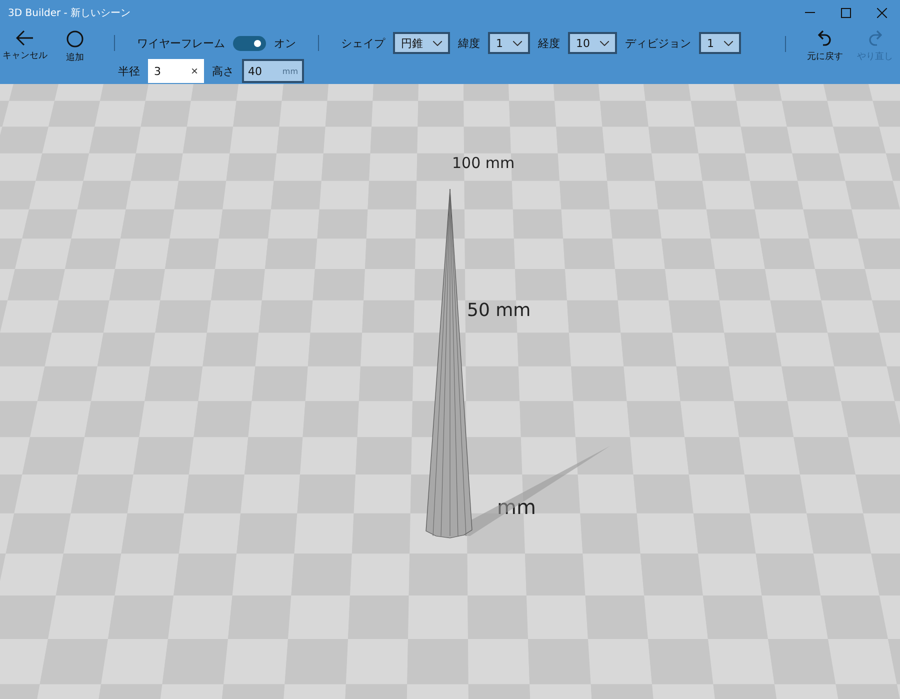  What do you see at coordinates (129, 71) in the screenshot?
I see `field-label: 半径` at bounding box center [129, 71].